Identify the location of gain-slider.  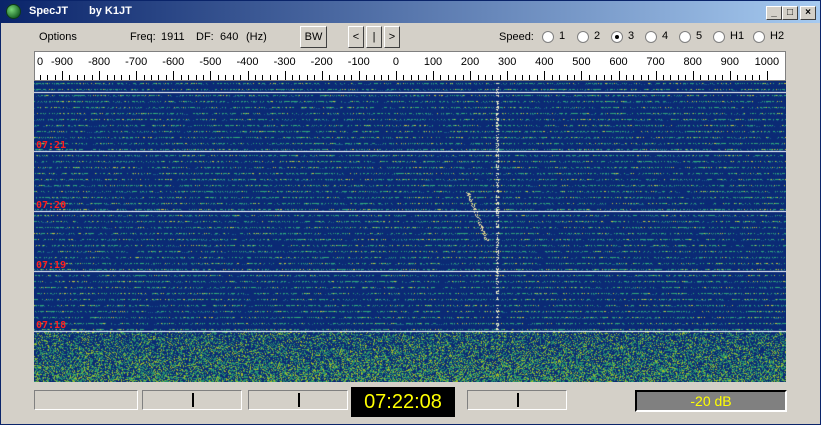
(517, 400).